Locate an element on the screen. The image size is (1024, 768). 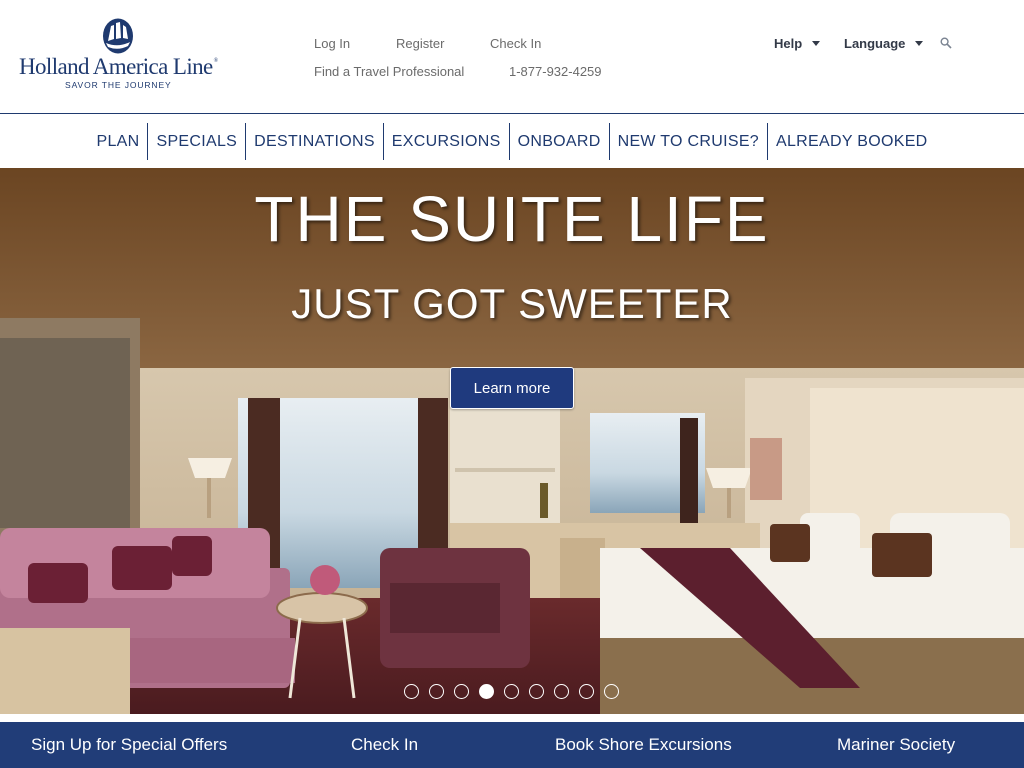
nav-new-to-cruise: NEW TO CRUISE? is located at coordinates (688, 141).